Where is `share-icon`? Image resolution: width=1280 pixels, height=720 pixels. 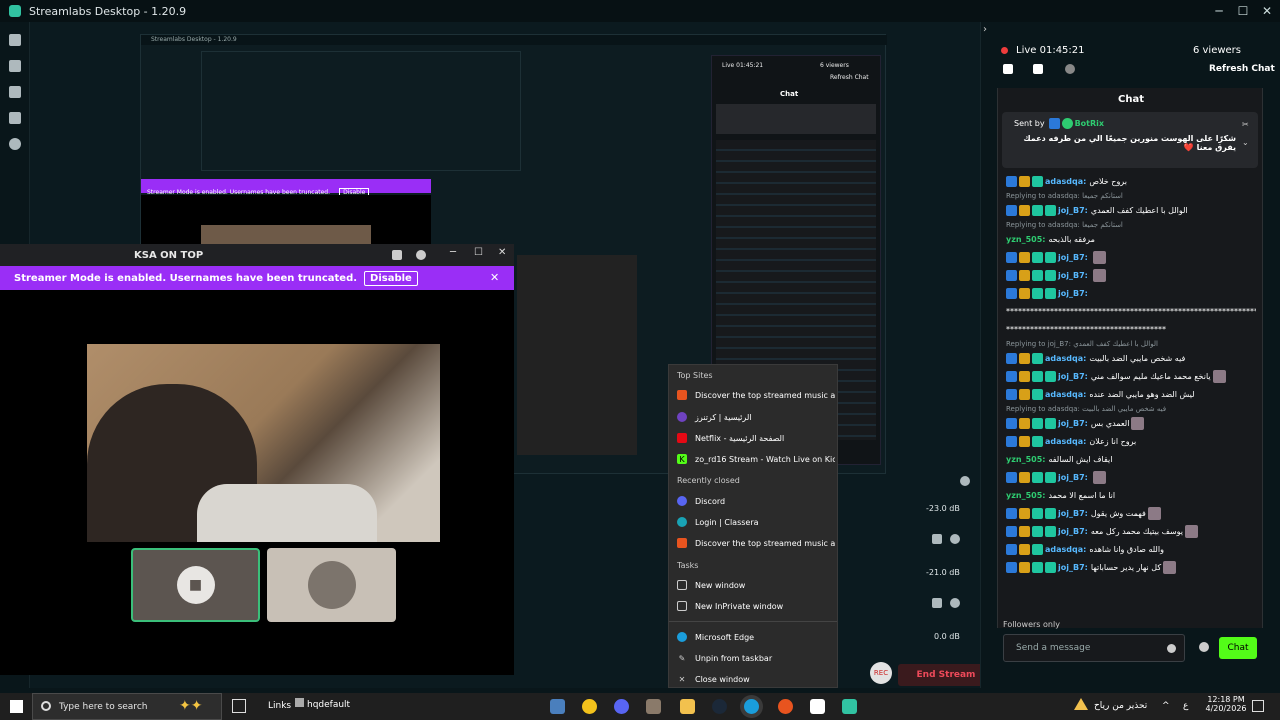
share-icon is located at coordinates (1070, 69).